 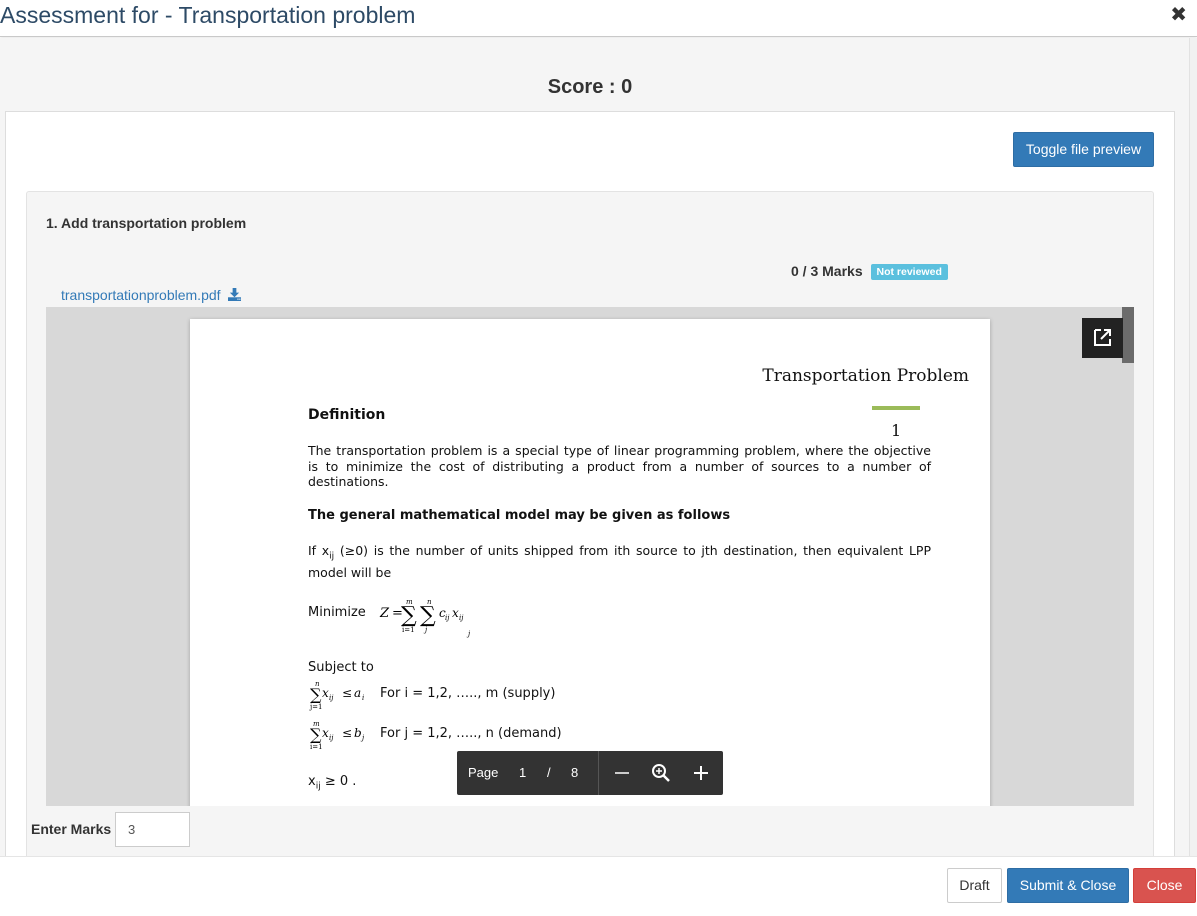 What do you see at coordinates (141, 295) in the screenshot?
I see `file-name: transportationproblem.pdf` at bounding box center [141, 295].